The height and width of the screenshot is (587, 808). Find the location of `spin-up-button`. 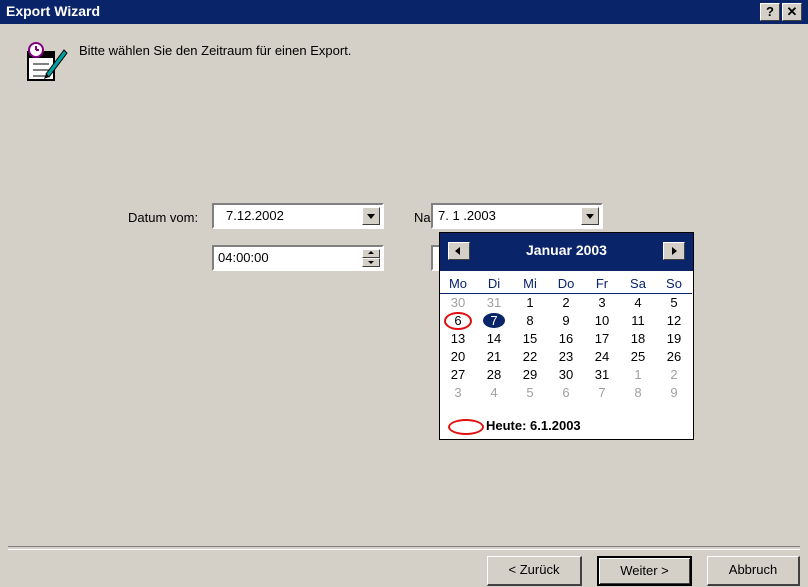

spin-up-button is located at coordinates (371, 253).